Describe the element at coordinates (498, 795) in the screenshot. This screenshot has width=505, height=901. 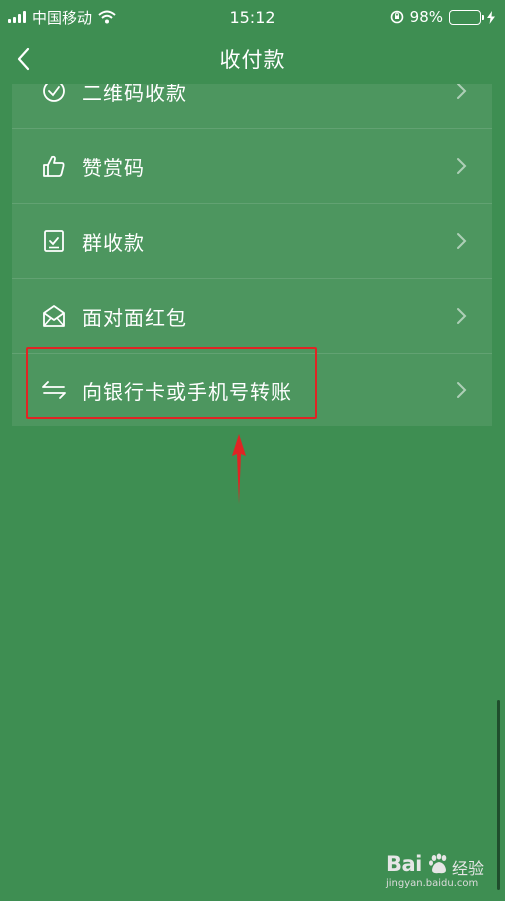
I see `scrollbar` at that location.